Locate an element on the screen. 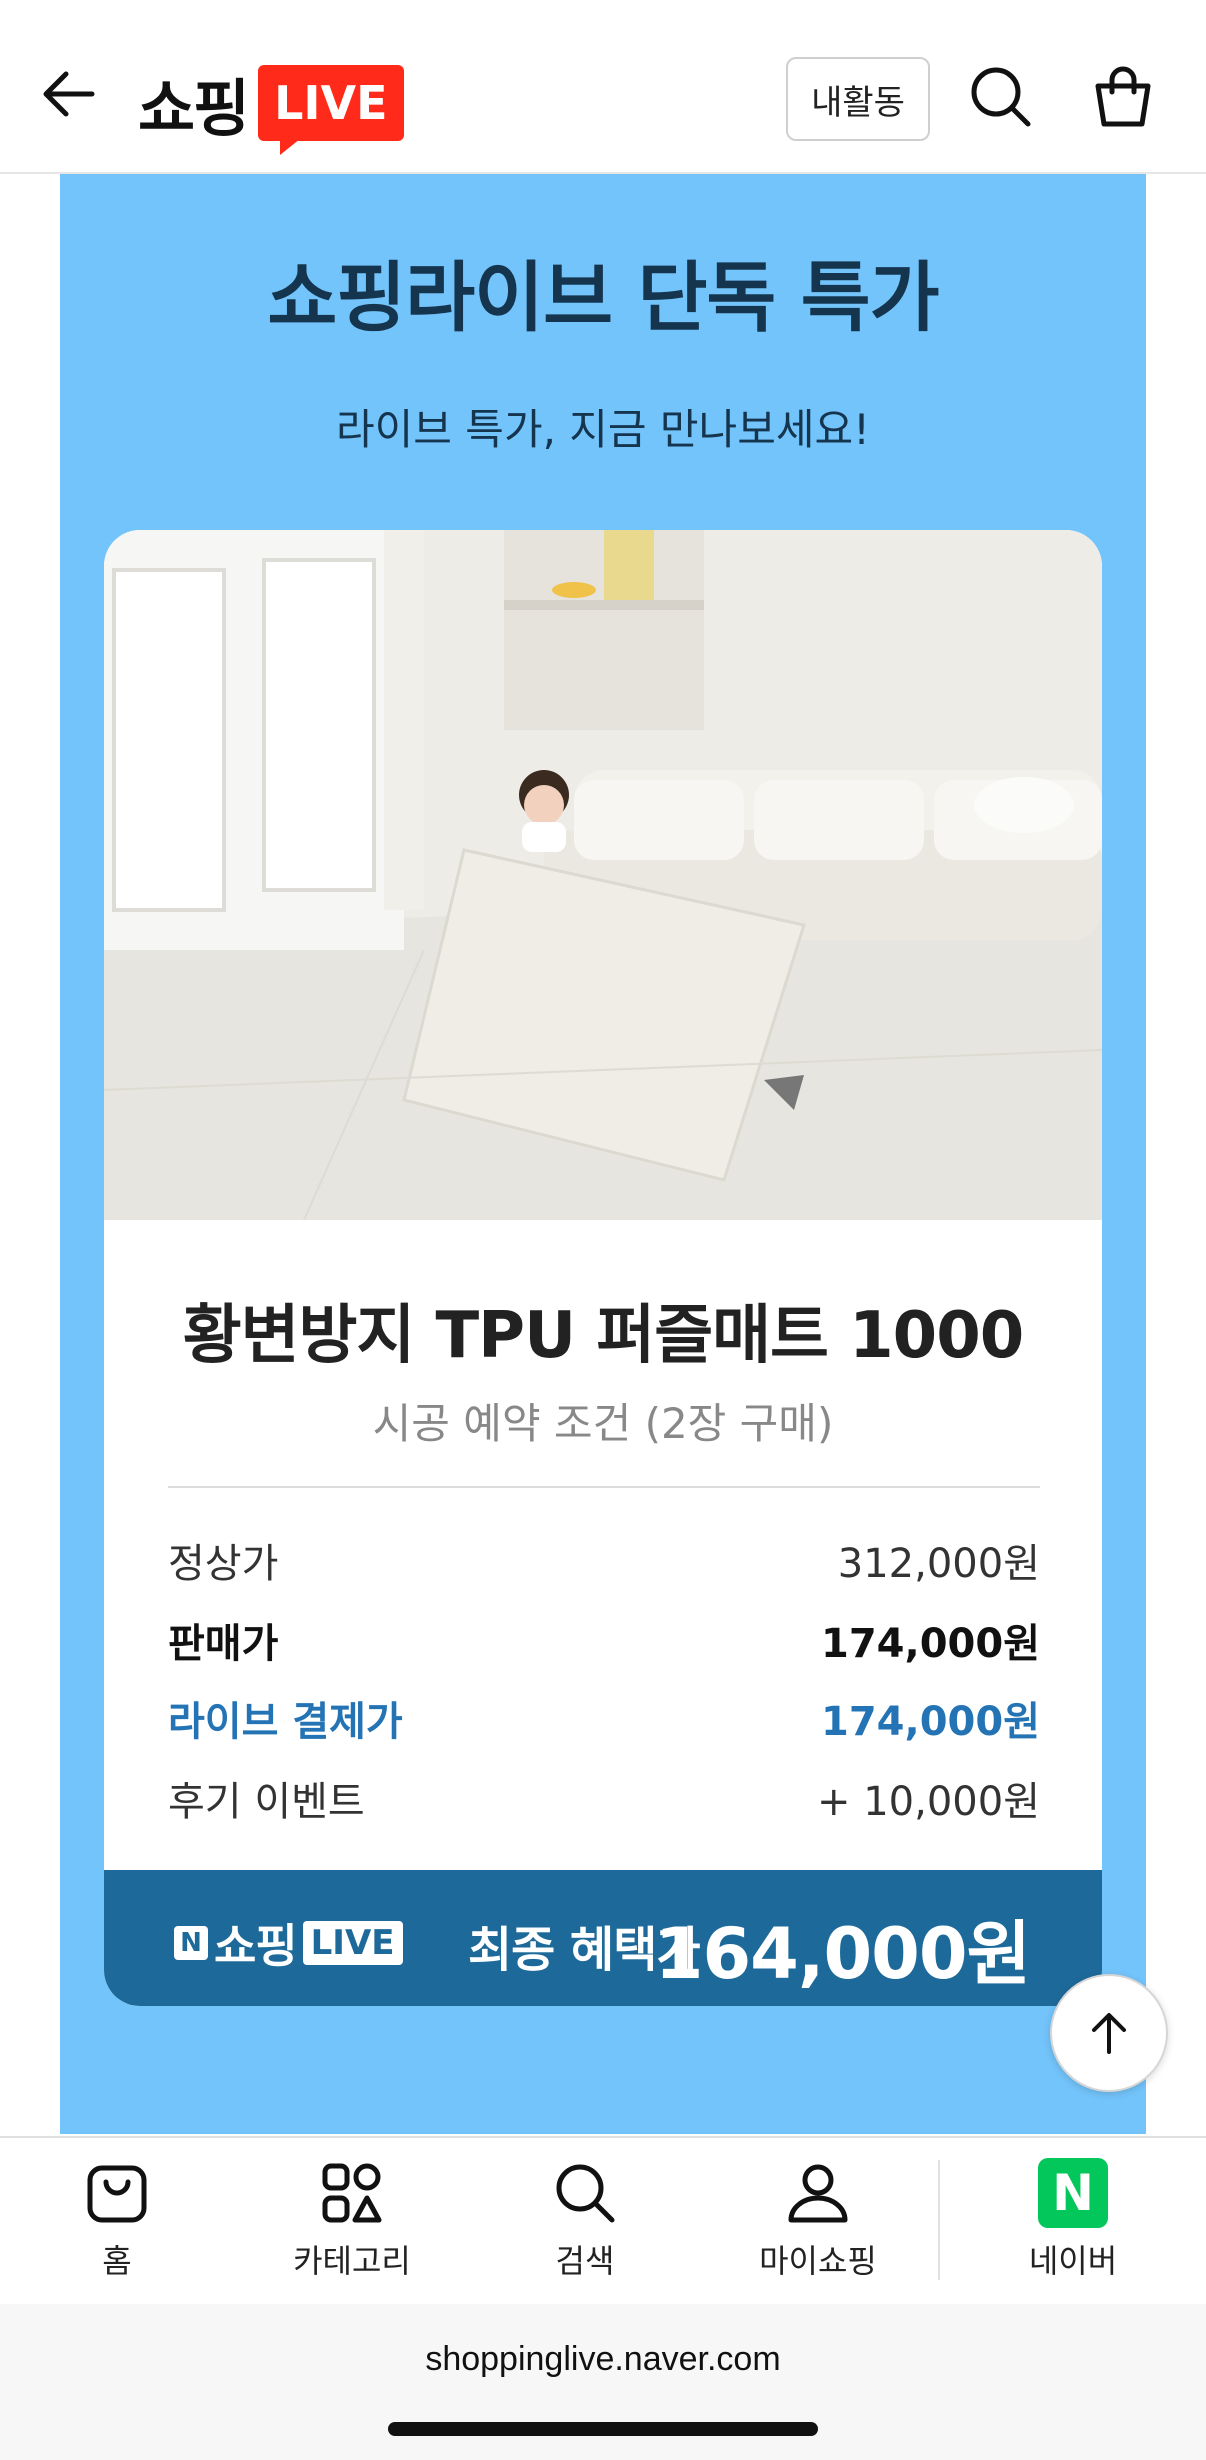 Image resolution: width=1206 pixels, height=2460 pixels. cart-button is located at coordinates (1123, 97).